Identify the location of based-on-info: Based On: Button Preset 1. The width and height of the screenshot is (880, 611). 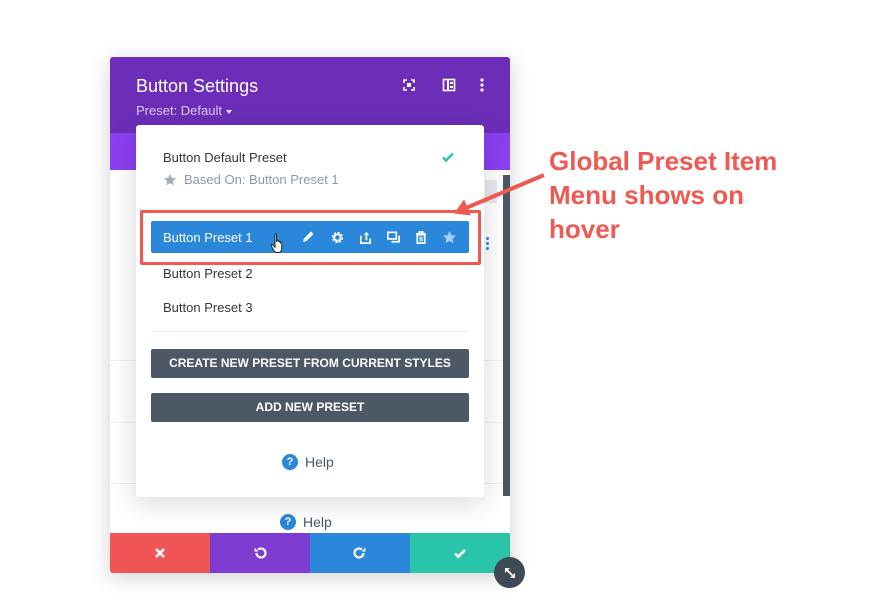
(251, 179).